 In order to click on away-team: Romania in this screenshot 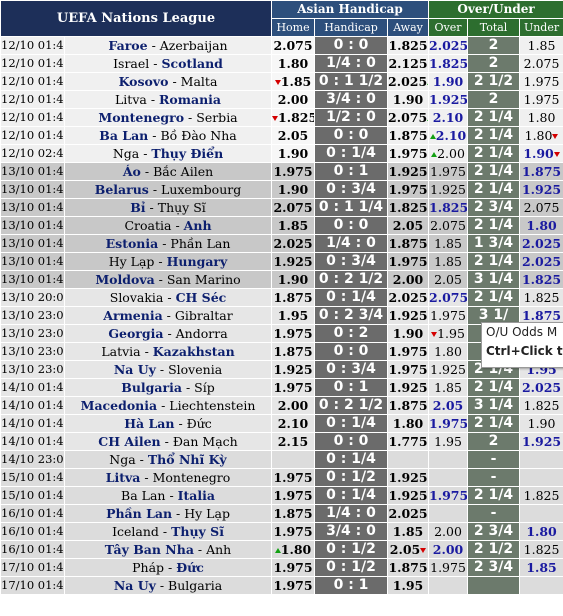, I will do `click(190, 99)`.